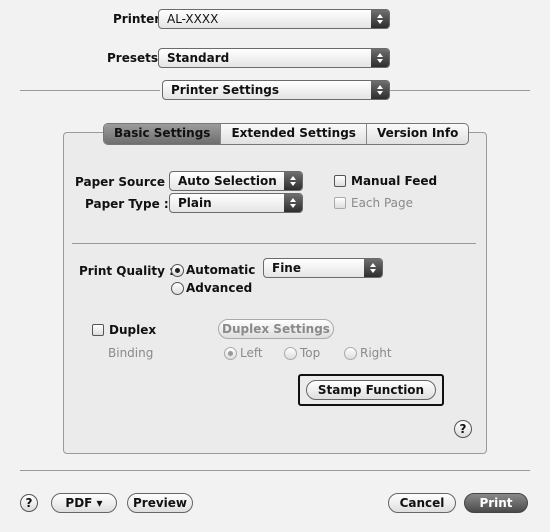 This screenshot has height=532, width=550. Describe the element at coordinates (371, 390) in the screenshot. I see `stamp-function-button: Stamp Function` at that location.